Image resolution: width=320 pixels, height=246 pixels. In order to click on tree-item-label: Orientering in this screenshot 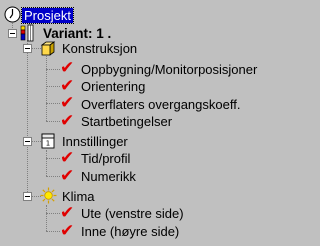, I will do `click(113, 86)`.